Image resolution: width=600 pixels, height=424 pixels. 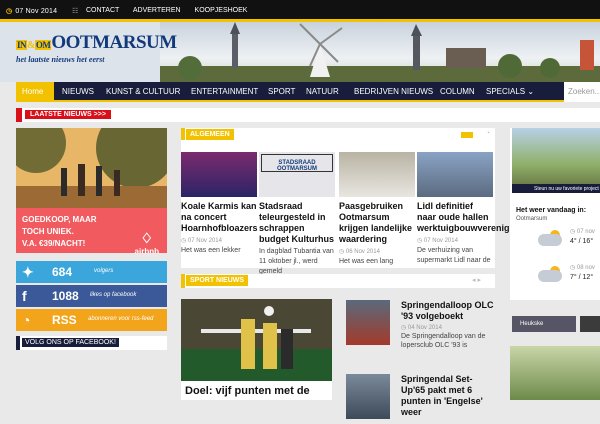 I want to click on weather-day-temp: 7° / 12°, so click(x=582, y=277).